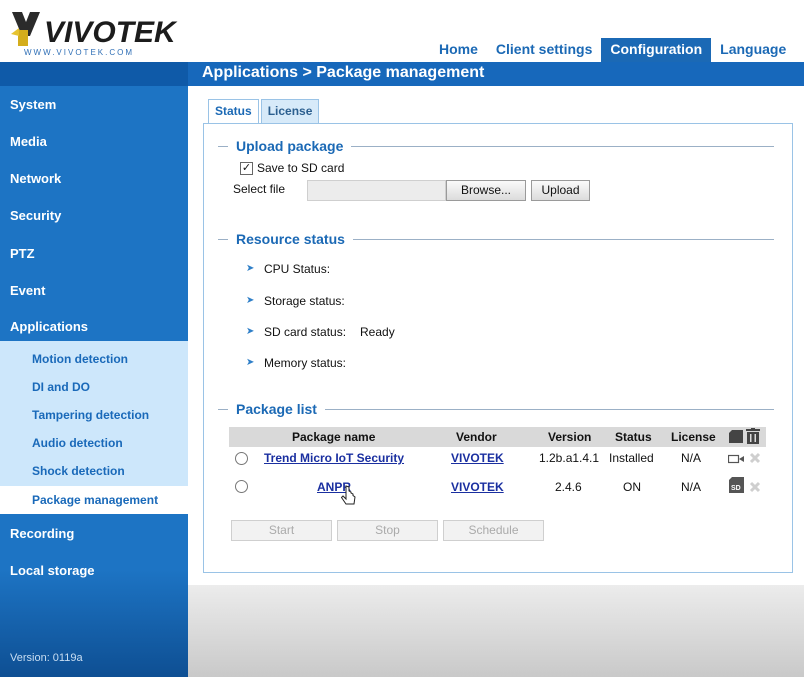 The width and height of the screenshot is (804, 677). What do you see at coordinates (28, 141) in the screenshot?
I see `sidebar-item-media: Media` at bounding box center [28, 141].